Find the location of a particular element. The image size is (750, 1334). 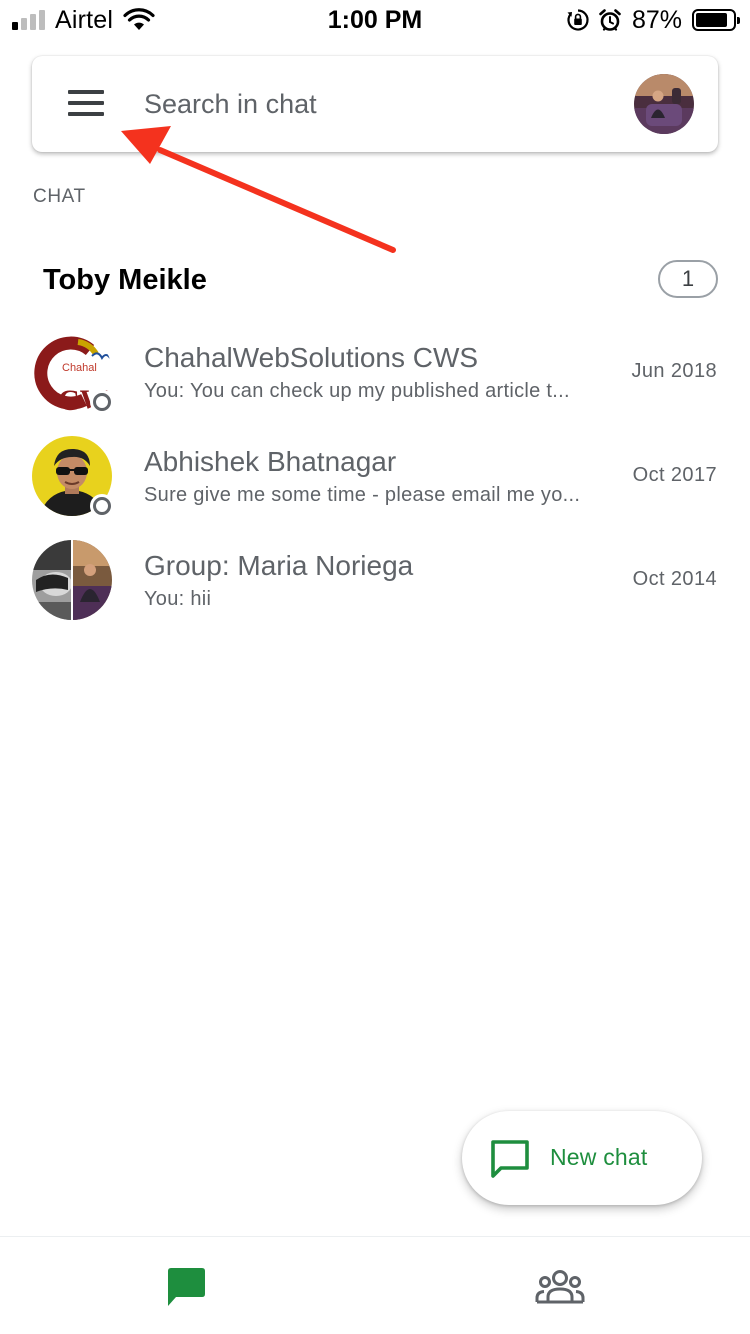

people-icon is located at coordinates (560, 1287).